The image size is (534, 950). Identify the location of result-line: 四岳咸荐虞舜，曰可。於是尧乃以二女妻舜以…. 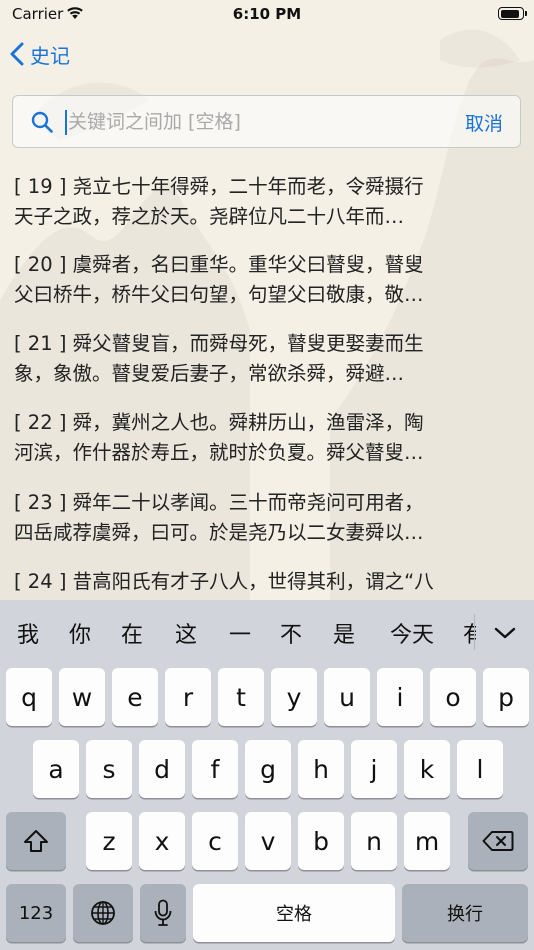
(219, 532).